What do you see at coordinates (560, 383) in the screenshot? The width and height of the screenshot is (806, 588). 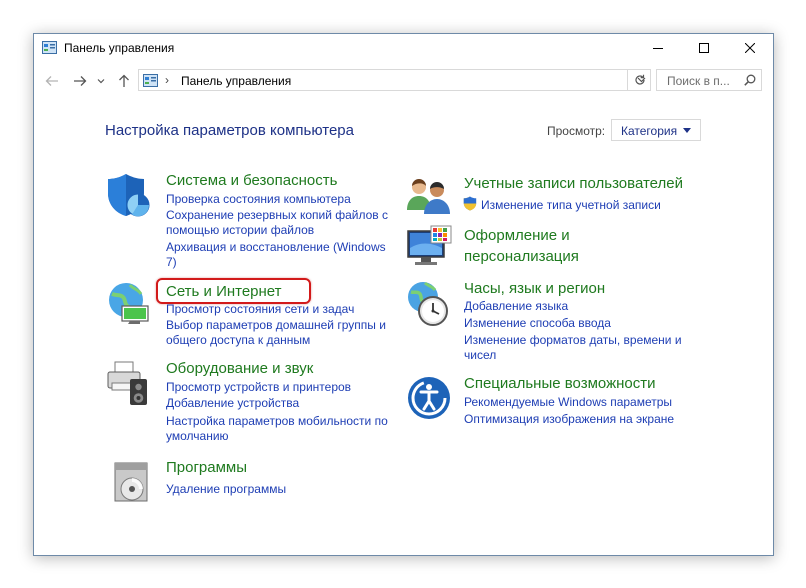 I see `category-ease-of-access-title: Специальные возможности` at bounding box center [560, 383].